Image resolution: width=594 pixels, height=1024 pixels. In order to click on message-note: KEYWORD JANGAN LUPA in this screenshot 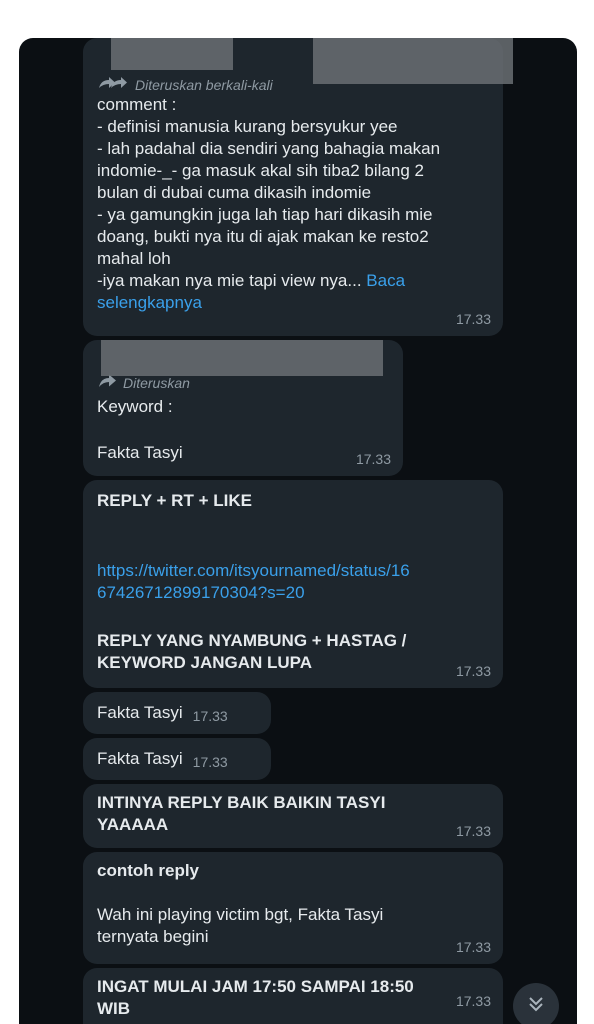, I will do `click(205, 662)`.